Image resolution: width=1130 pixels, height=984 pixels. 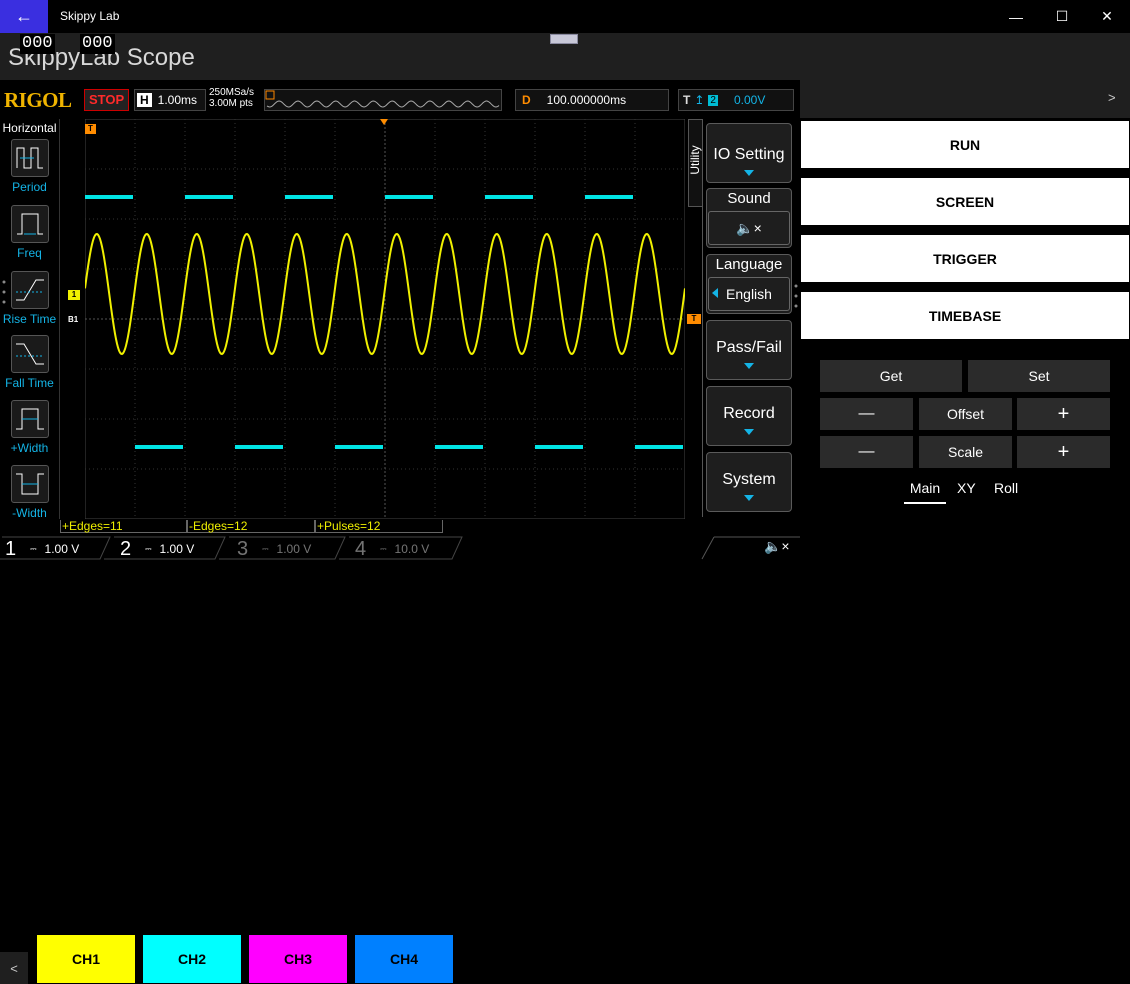 I want to click on measure-negative-width: -Width, so click(x=29, y=492).